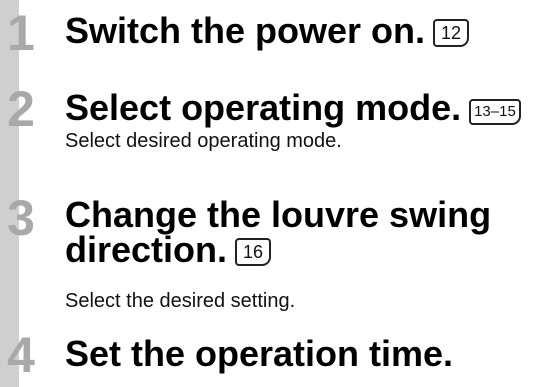 The width and height of the screenshot is (552, 387). Describe the element at coordinates (451, 33) in the screenshot. I see `page-reference: 12` at that location.